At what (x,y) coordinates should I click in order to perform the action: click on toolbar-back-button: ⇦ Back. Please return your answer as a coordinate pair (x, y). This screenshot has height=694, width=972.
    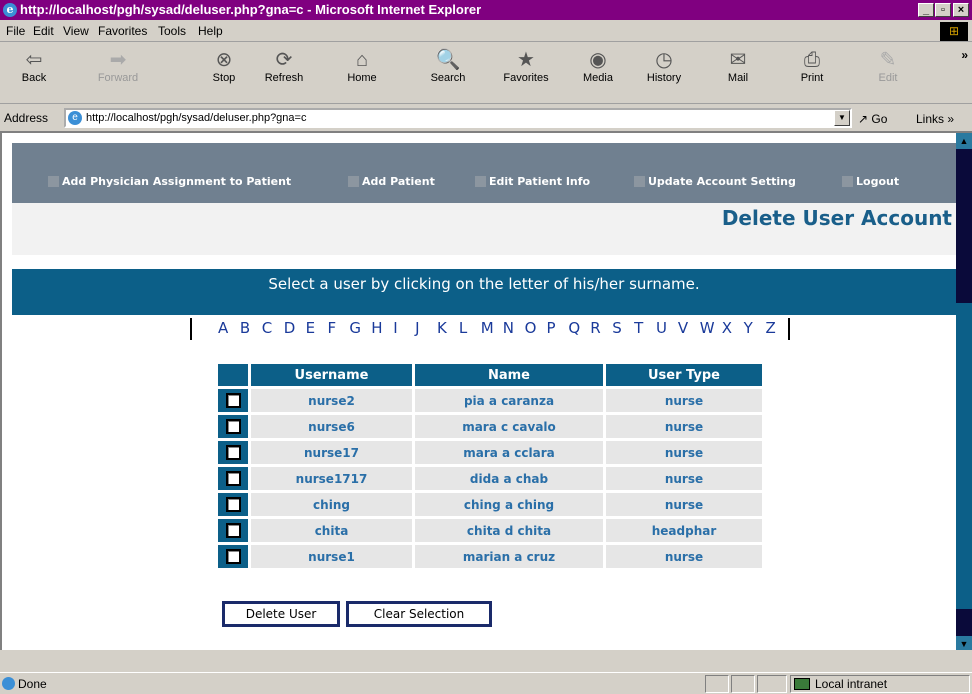
    Looking at the image, I should click on (34, 66).